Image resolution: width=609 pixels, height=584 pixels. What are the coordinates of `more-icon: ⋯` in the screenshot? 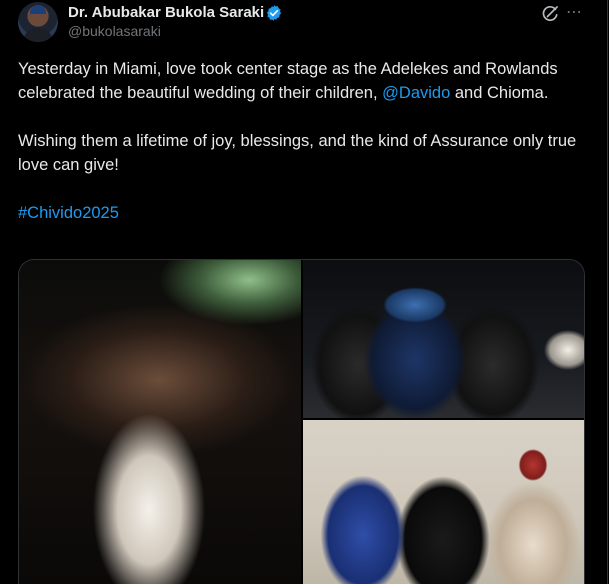 It's located at (574, 12).